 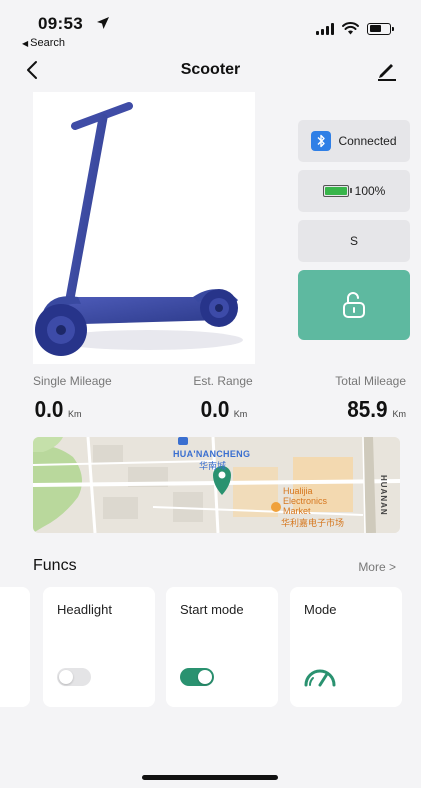 What do you see at coordinates (15, 647) in the screenshot?
I see `func-card-partial` at bounding box center [15, 647].